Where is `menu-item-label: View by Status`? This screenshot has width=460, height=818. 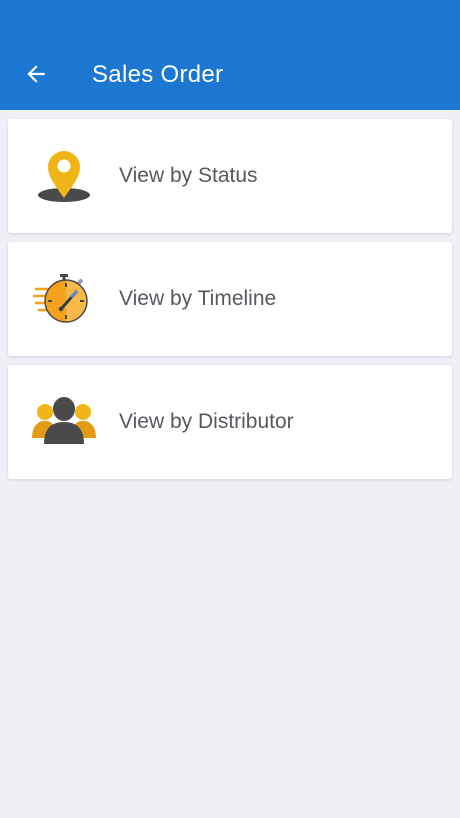
menu-item-label: View by Status is located at coordinates (188, 175).